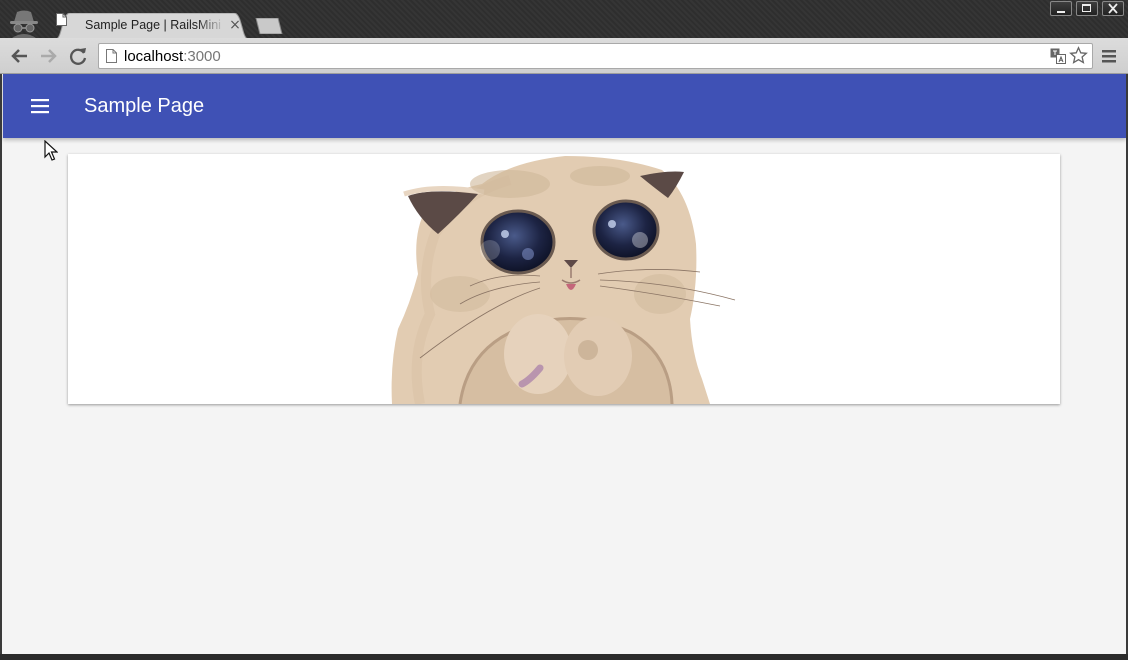 The width and height of the screenshot is (1128, 660). What do you see at coordinates (48, 56) in the screenshot?
I see `forward-arrow-icon` at bounding box center [48, 56].